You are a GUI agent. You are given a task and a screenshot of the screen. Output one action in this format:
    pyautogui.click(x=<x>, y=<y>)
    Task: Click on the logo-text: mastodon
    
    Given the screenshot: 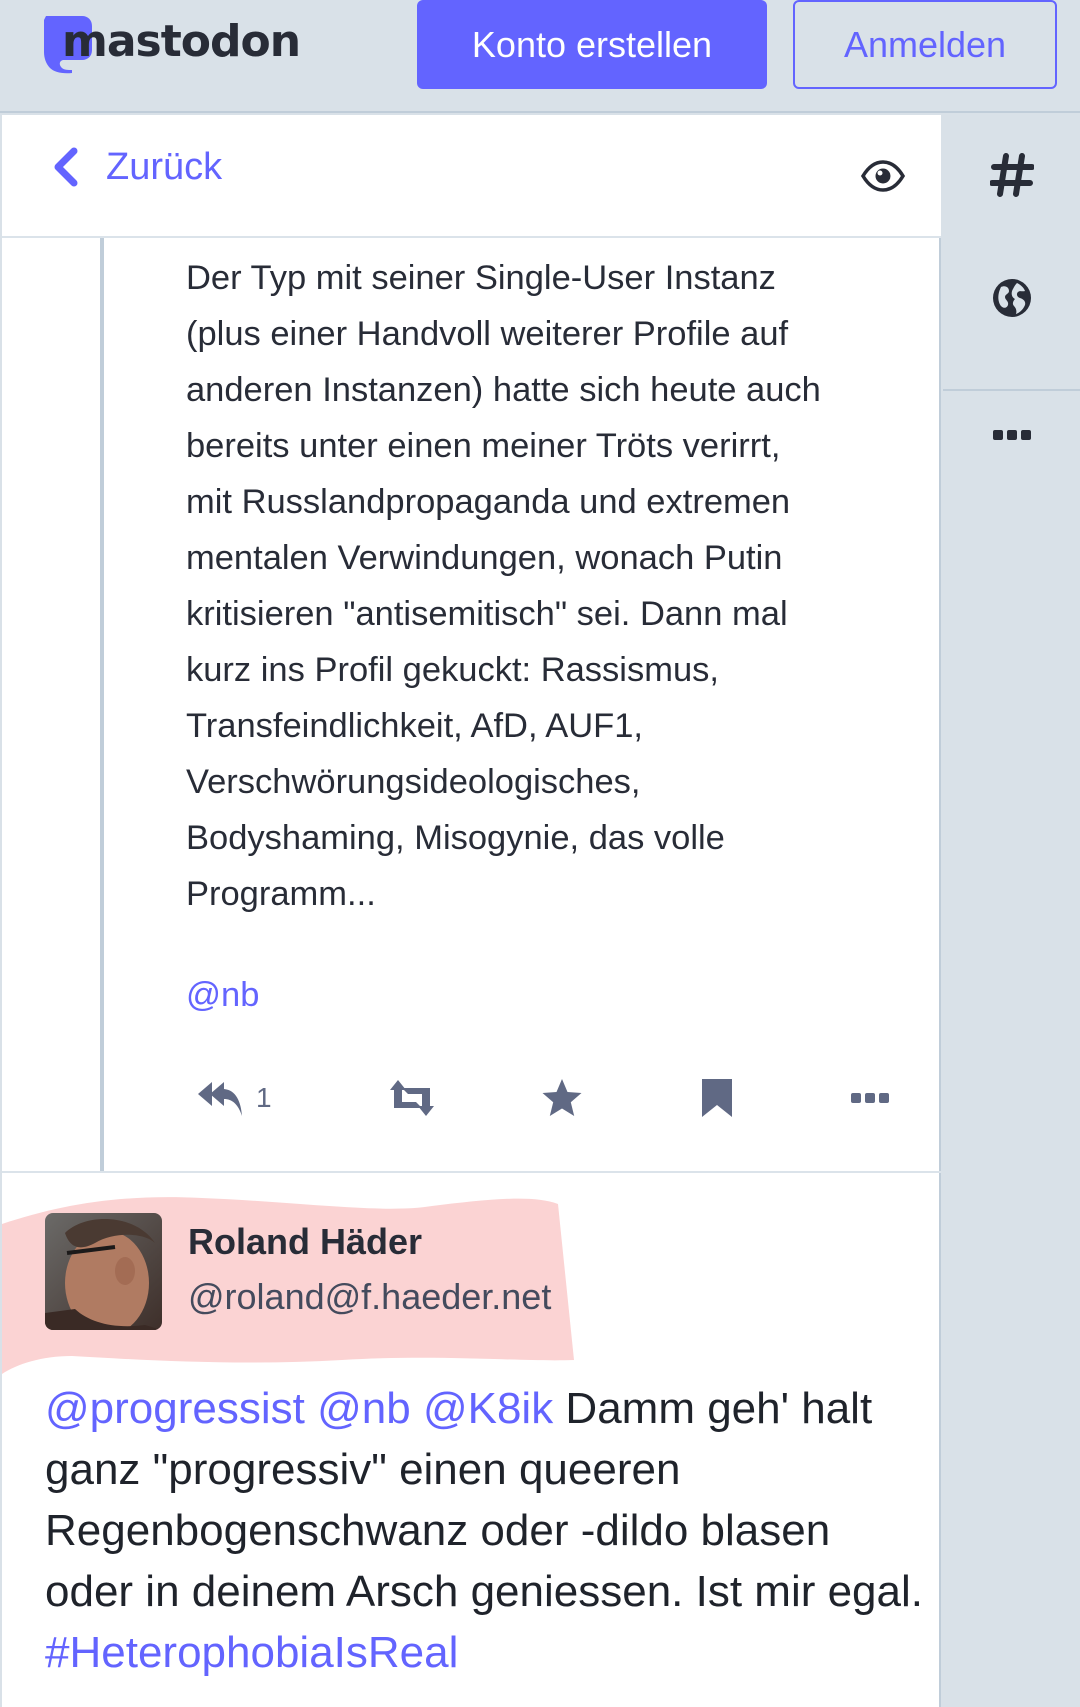 What is the action you would take?
    pyautogui.click(x=181, y=41)
    